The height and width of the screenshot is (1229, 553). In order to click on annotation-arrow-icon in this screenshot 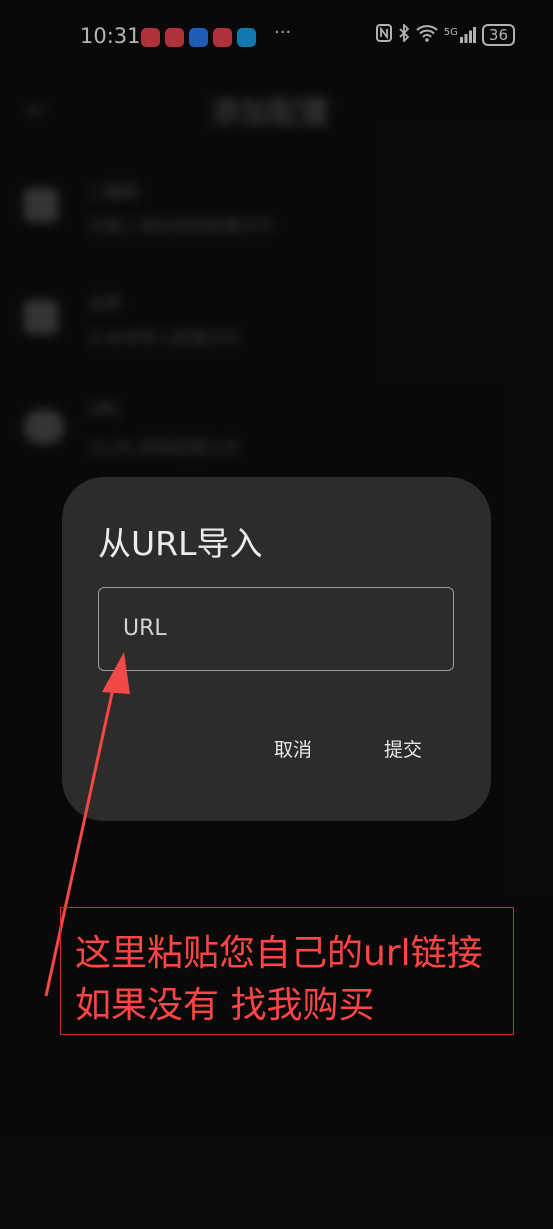, I will do `click(87, 824)`.